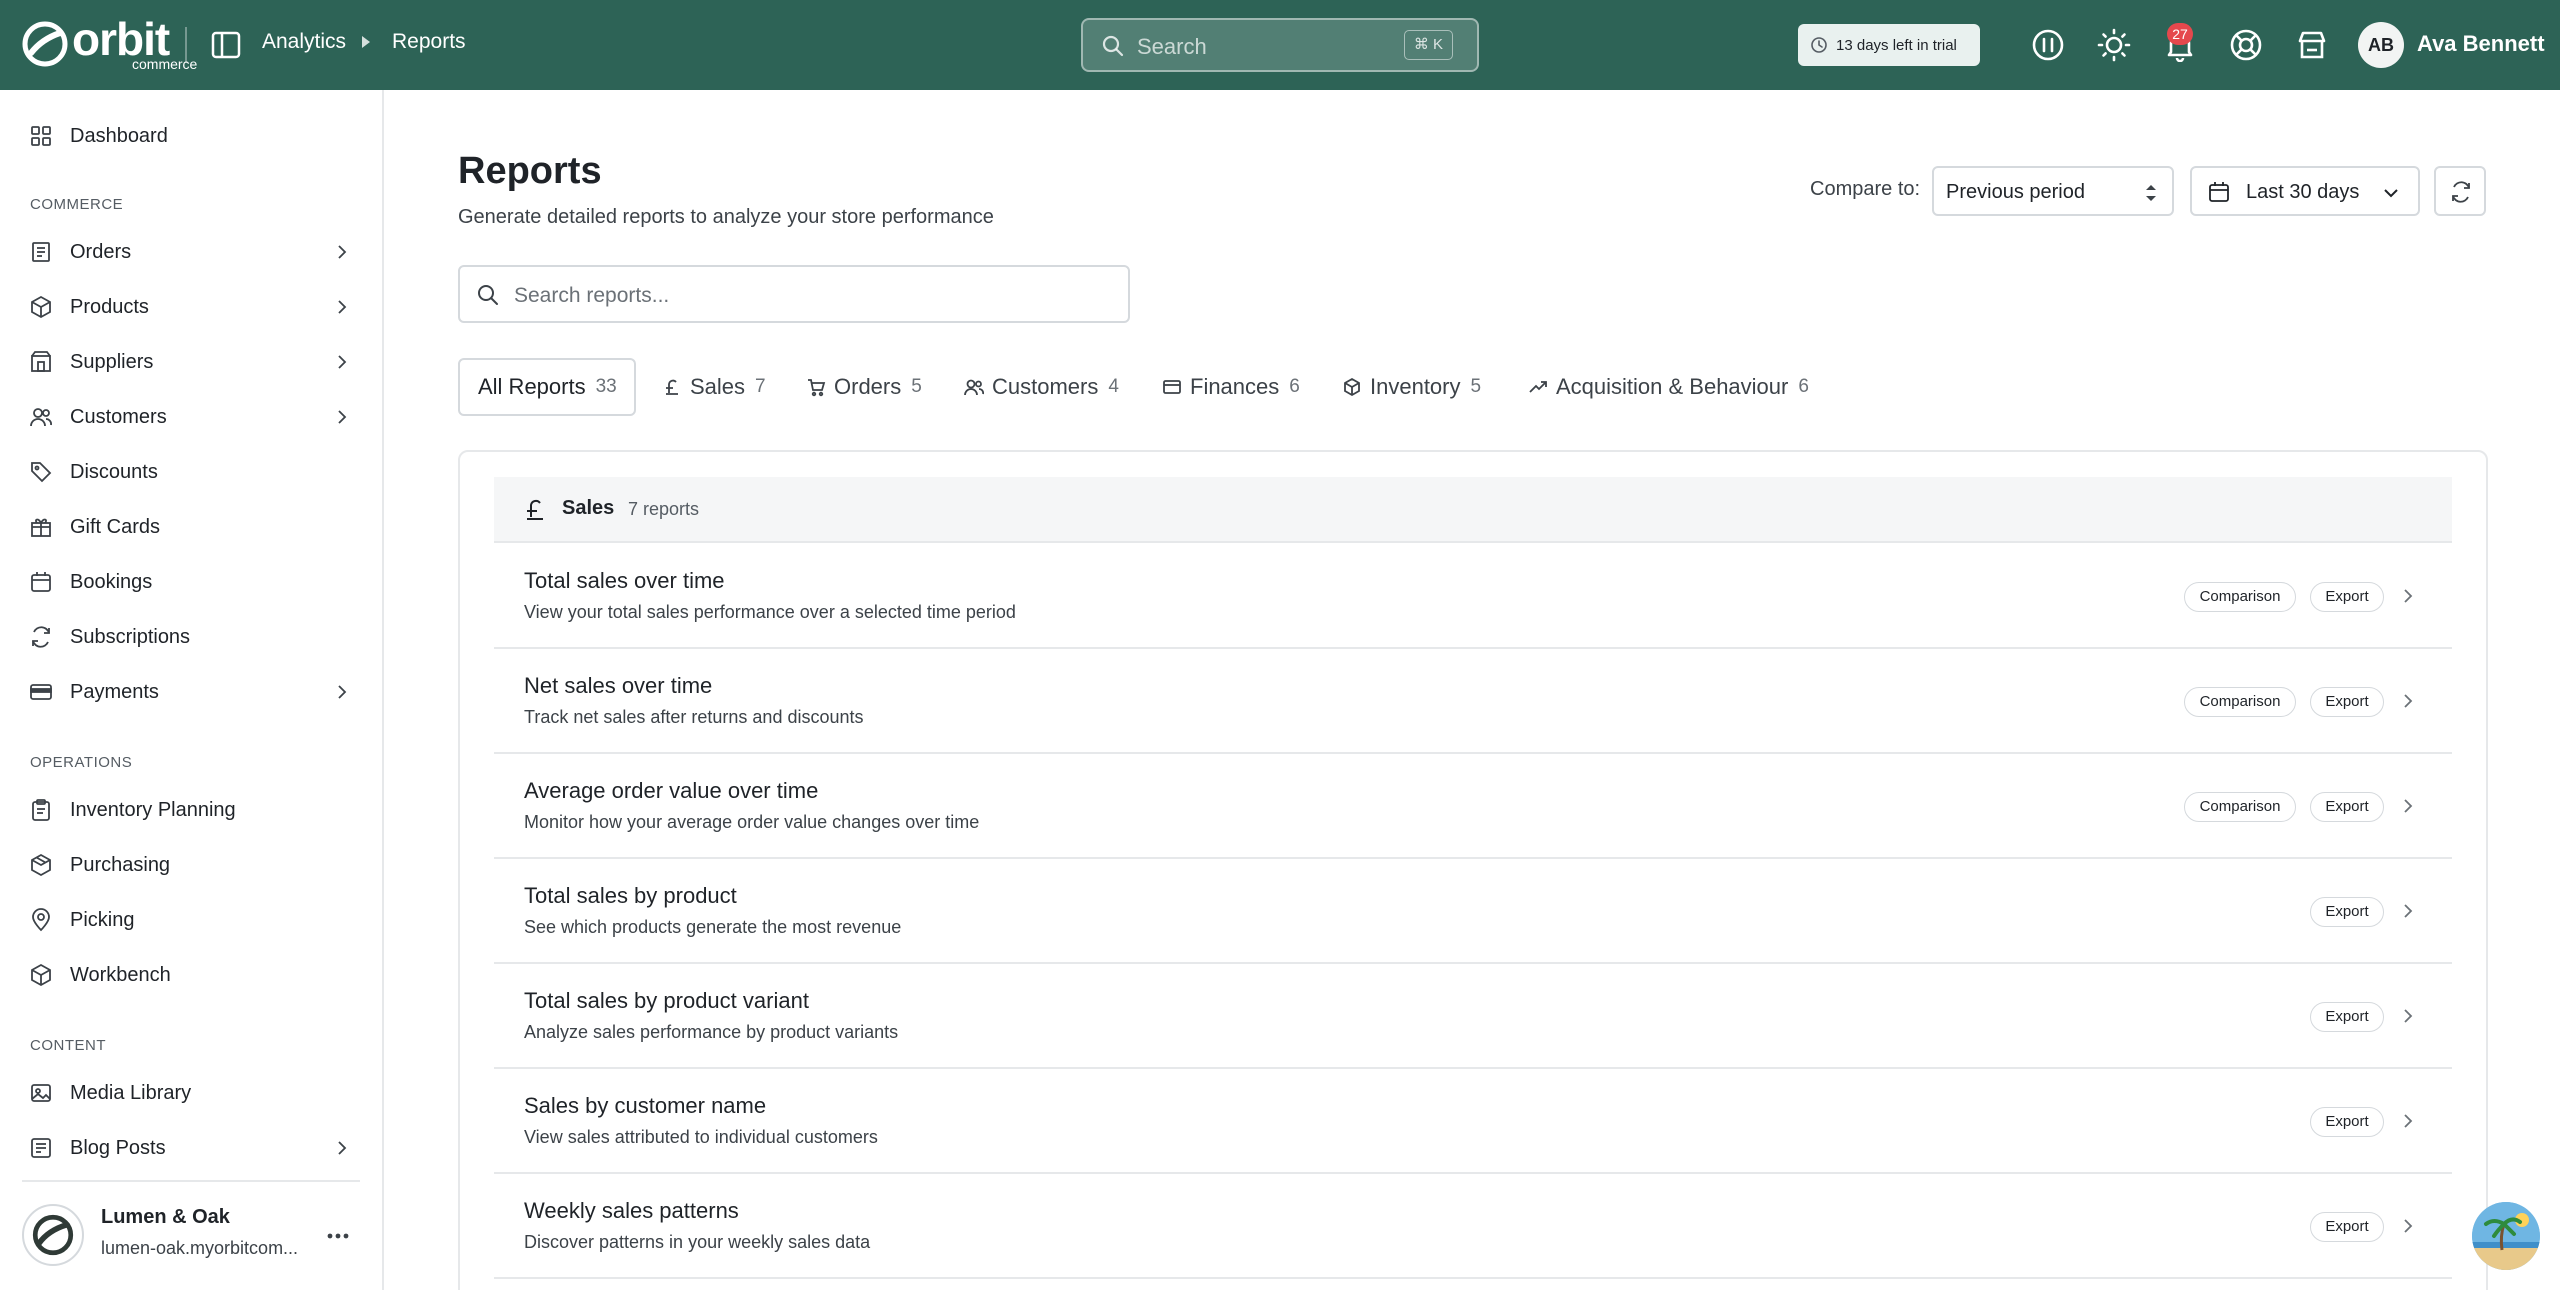 The width and height of the screenshot is (2560, 1290). What do you see at coordinates (109, 42) in the screenshot?
I see `orbit-logo: orbit commerce` at bounding box center [109, 42].